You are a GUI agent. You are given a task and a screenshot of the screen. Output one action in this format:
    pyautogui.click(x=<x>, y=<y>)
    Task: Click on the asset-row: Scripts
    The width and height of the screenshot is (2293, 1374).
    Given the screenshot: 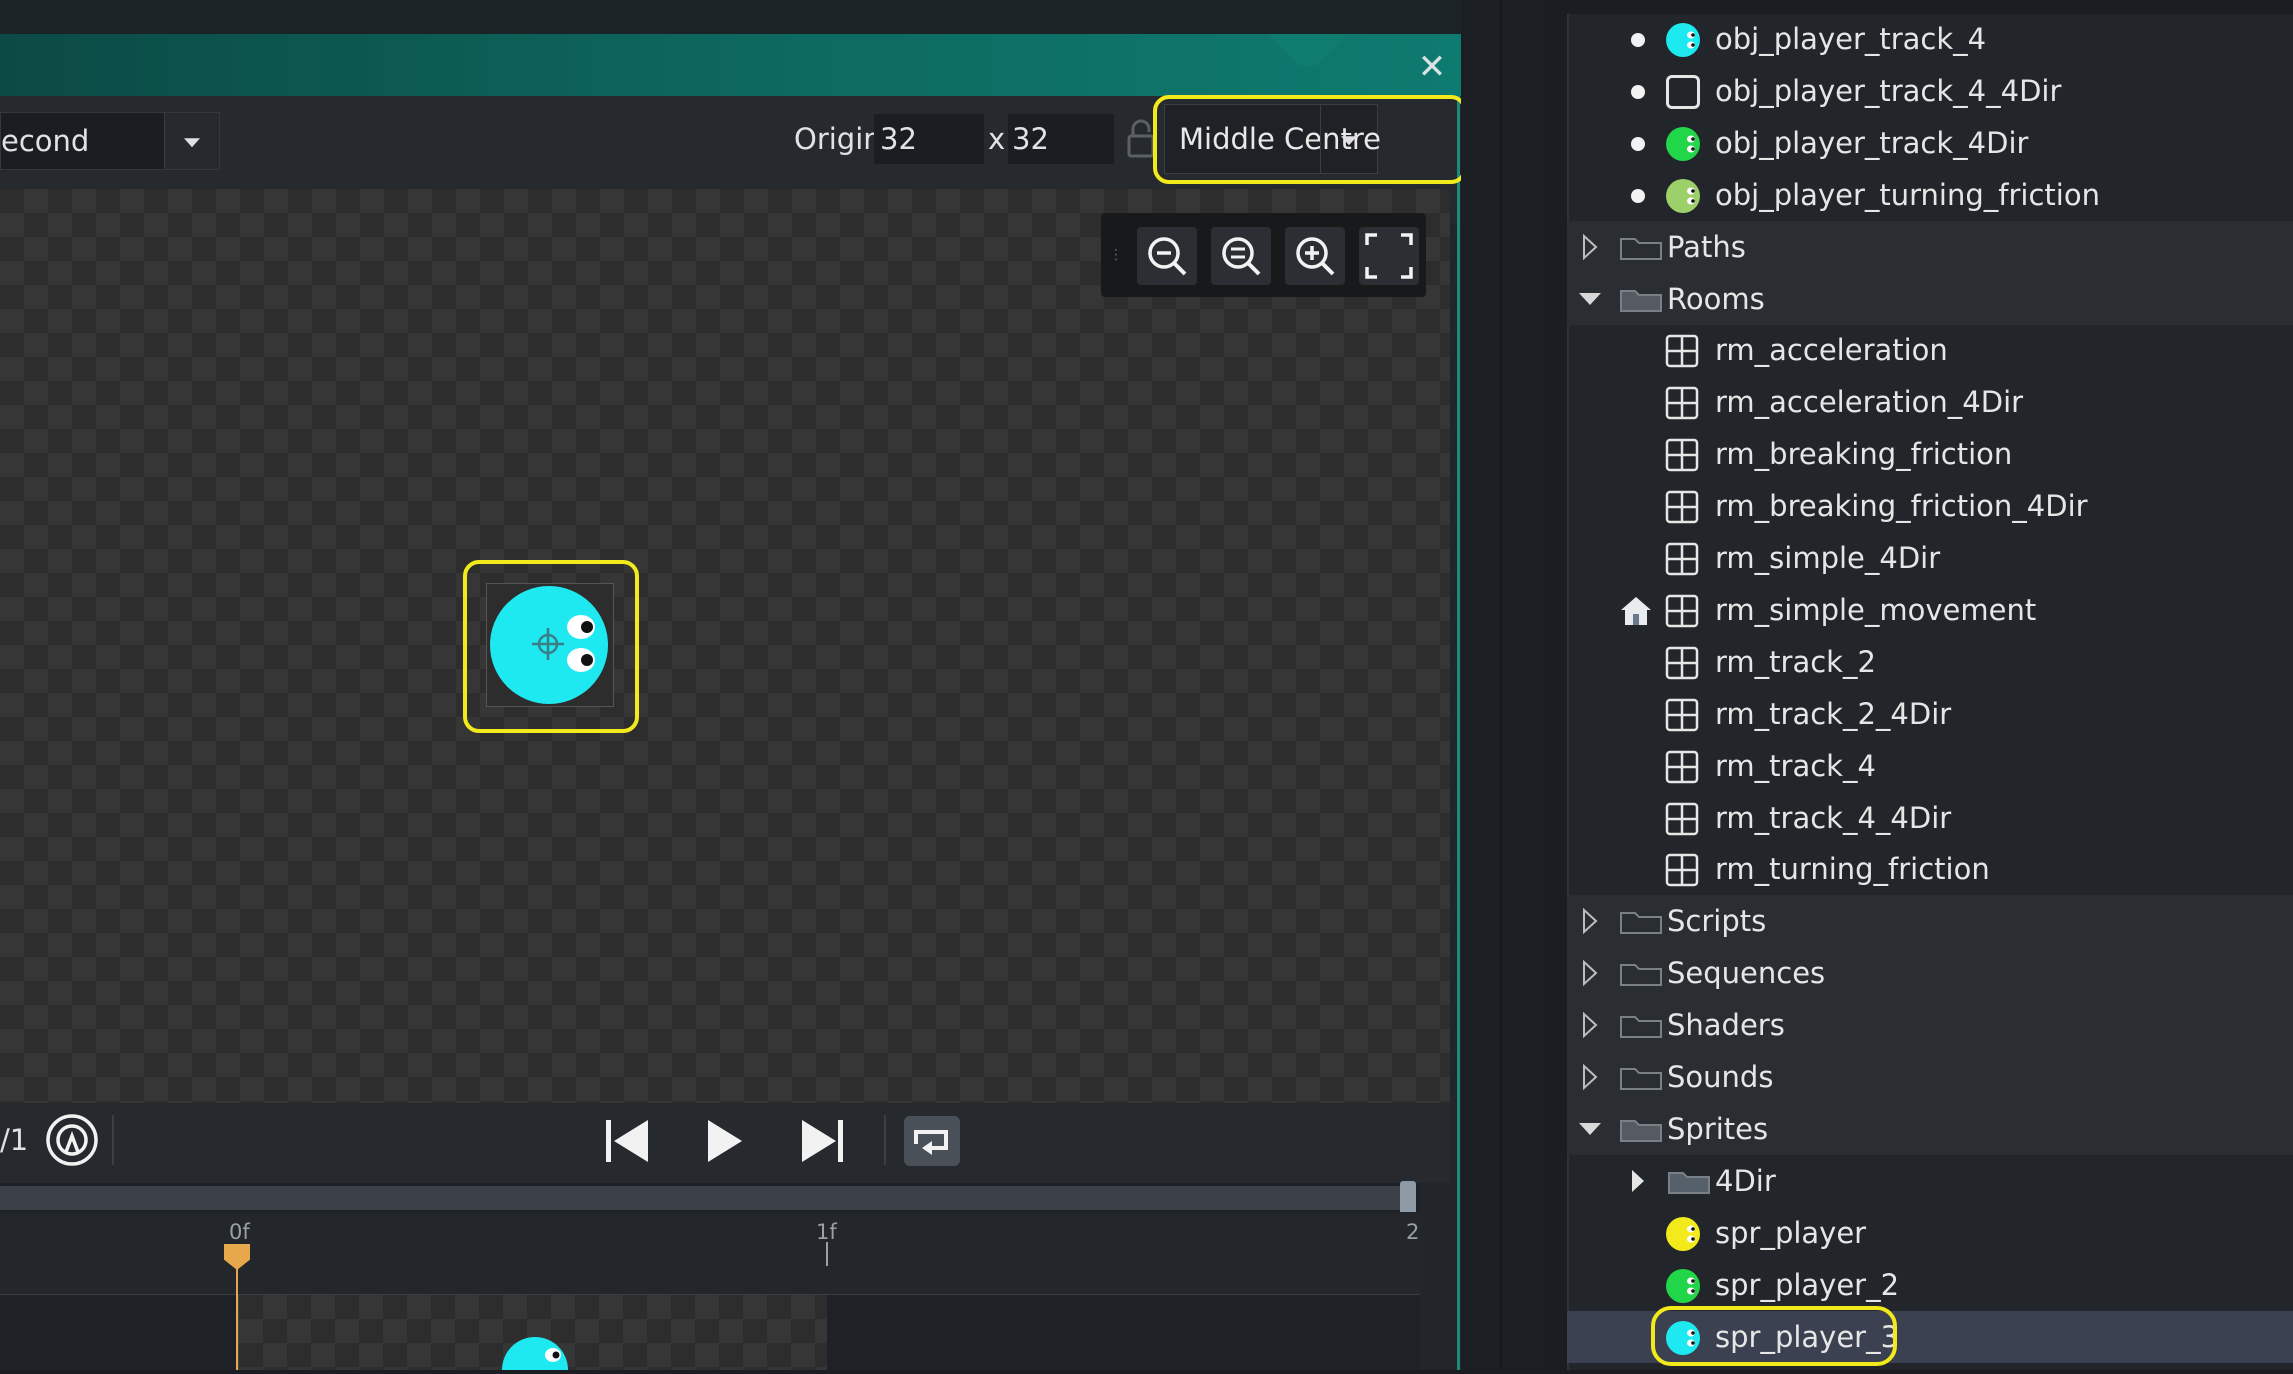 What is the action you would take?
    pyautogui.click(x=1930, y=921)
    